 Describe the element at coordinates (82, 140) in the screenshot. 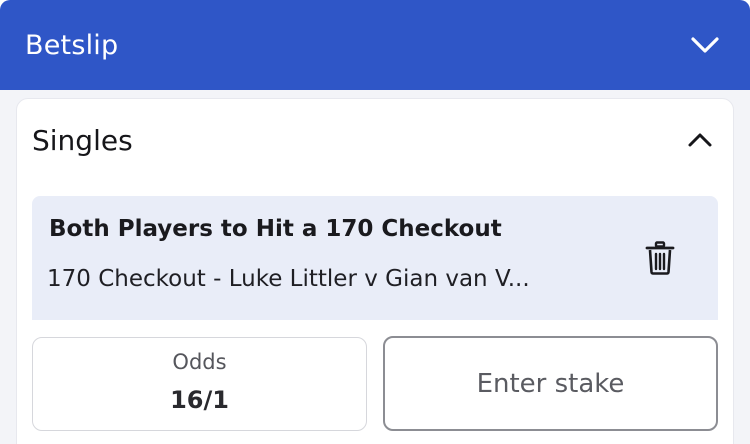

I see `section-title: Singles` at that location.